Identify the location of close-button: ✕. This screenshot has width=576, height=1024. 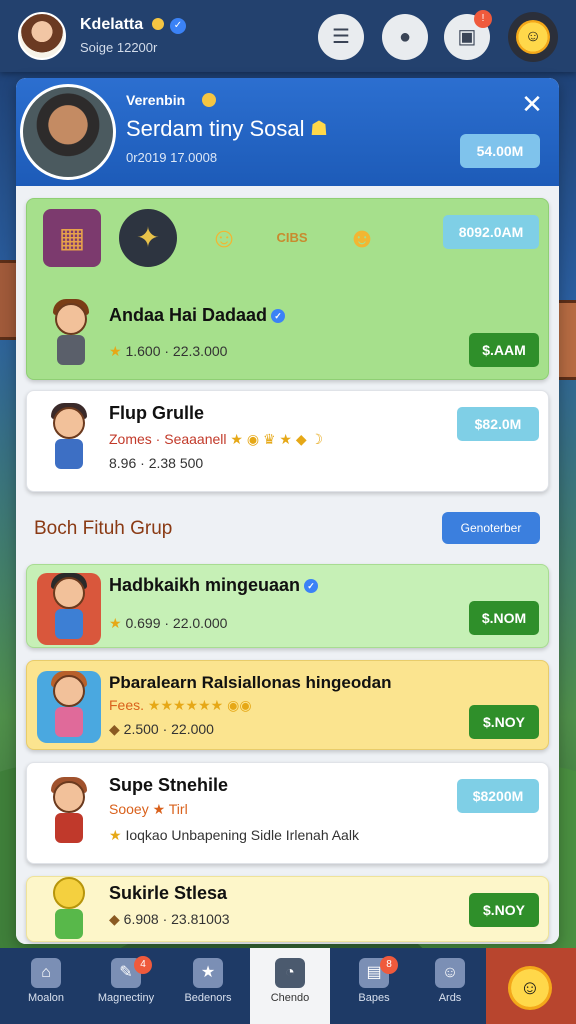
(532, 104).